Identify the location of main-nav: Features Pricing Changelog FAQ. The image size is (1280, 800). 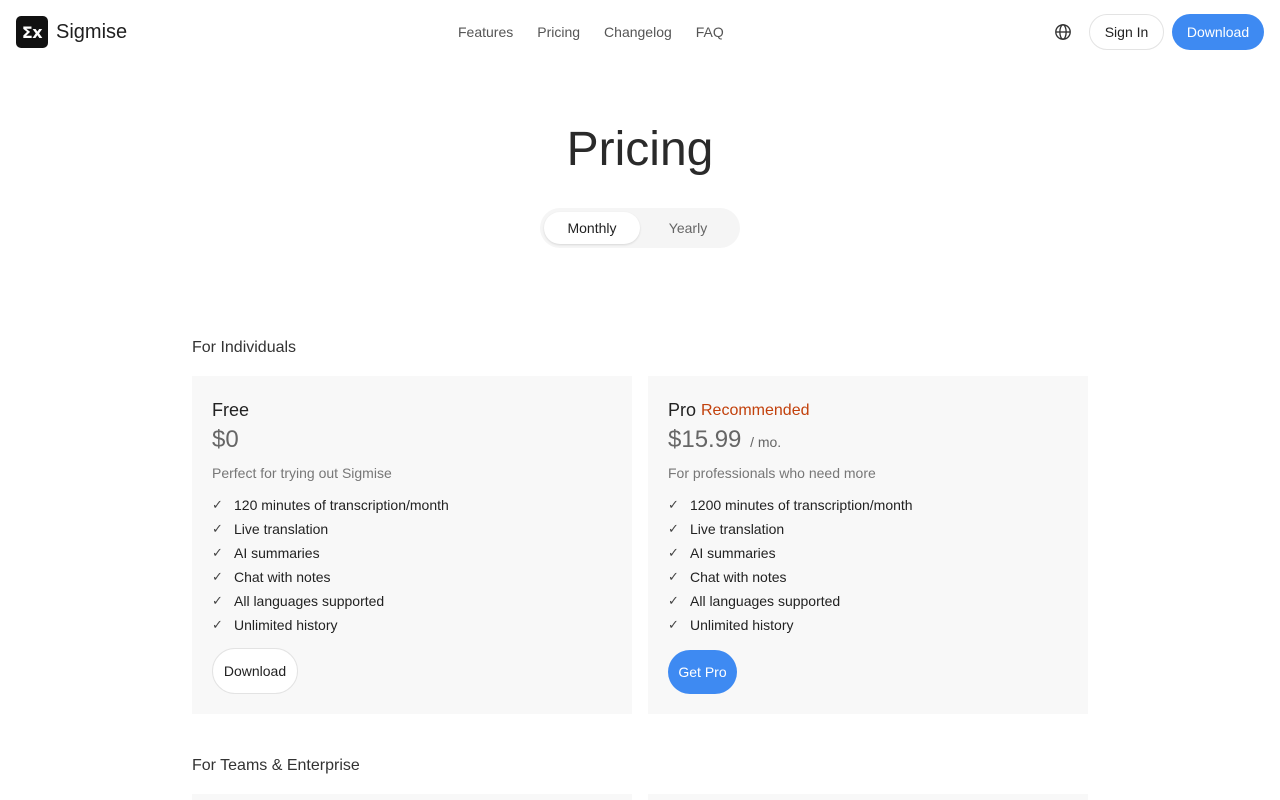
(591, 32).